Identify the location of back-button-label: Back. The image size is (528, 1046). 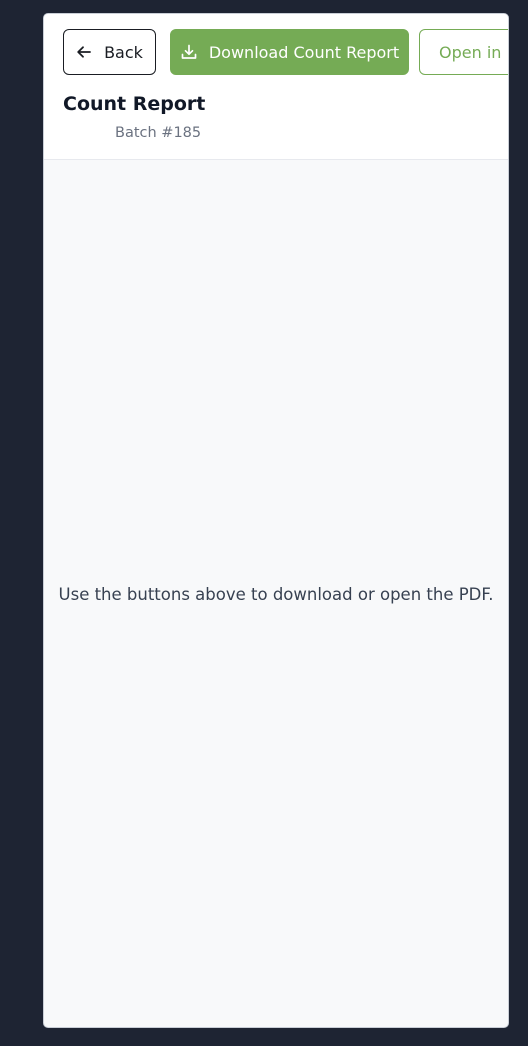
(123, 52).